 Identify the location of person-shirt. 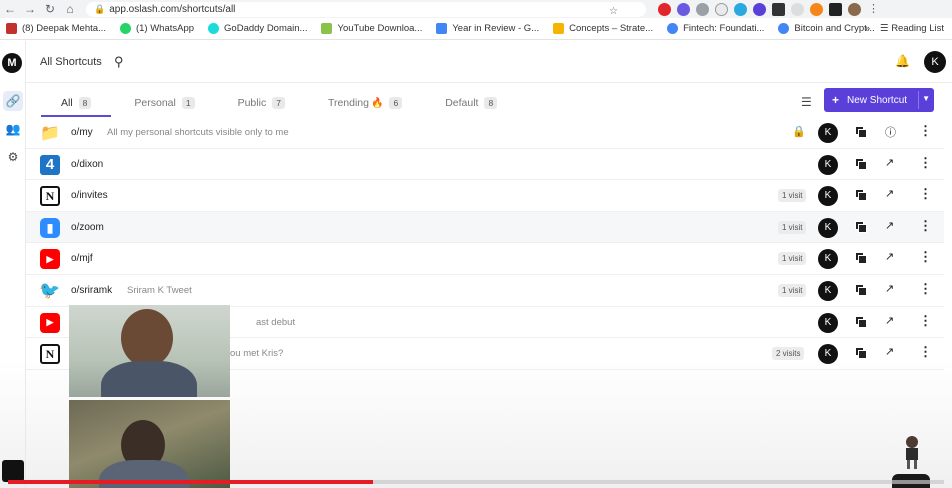
(149, 379).